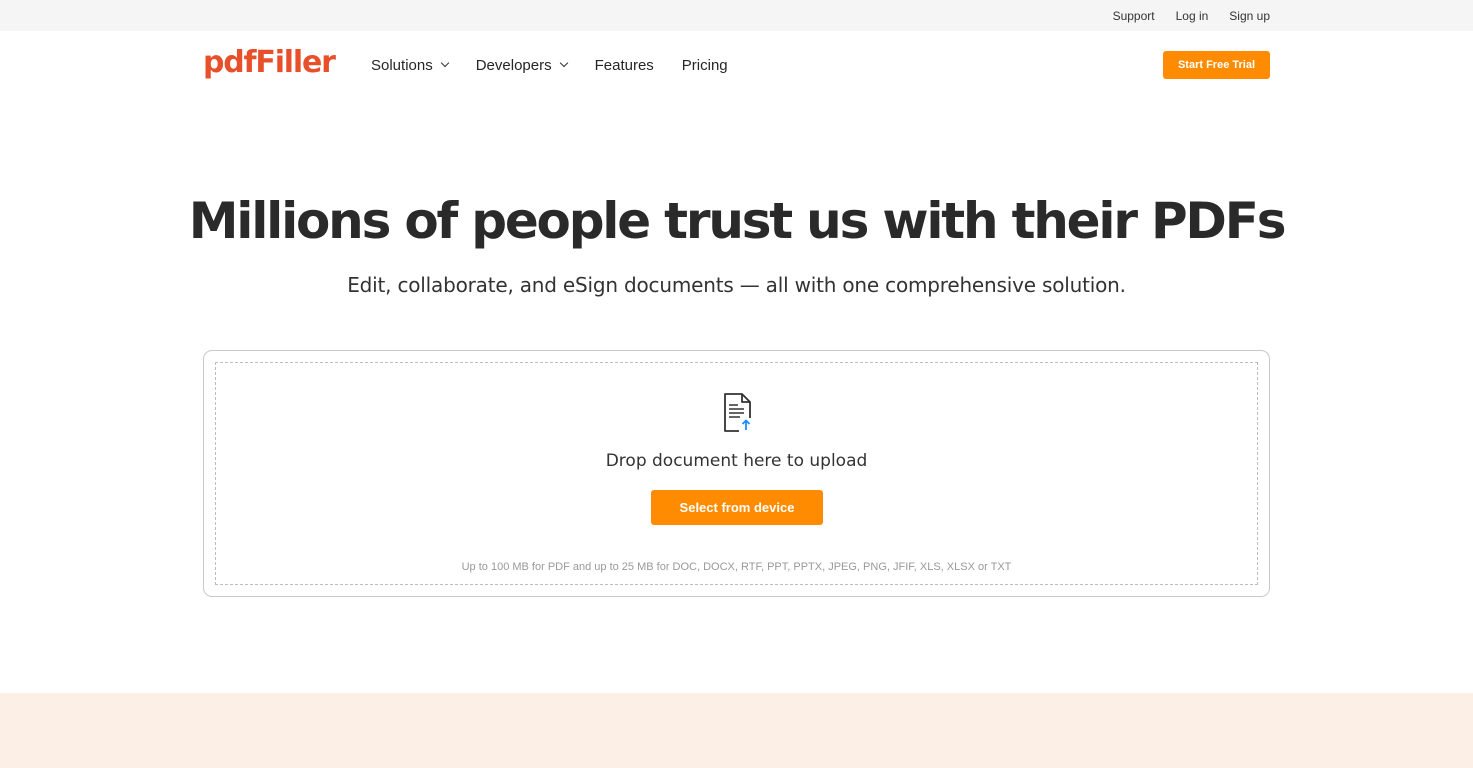  What do you see at coordinates (1249, 16) in the screenshot?
I see `signup-link: Sign up` at bounding box center [1249, 16].